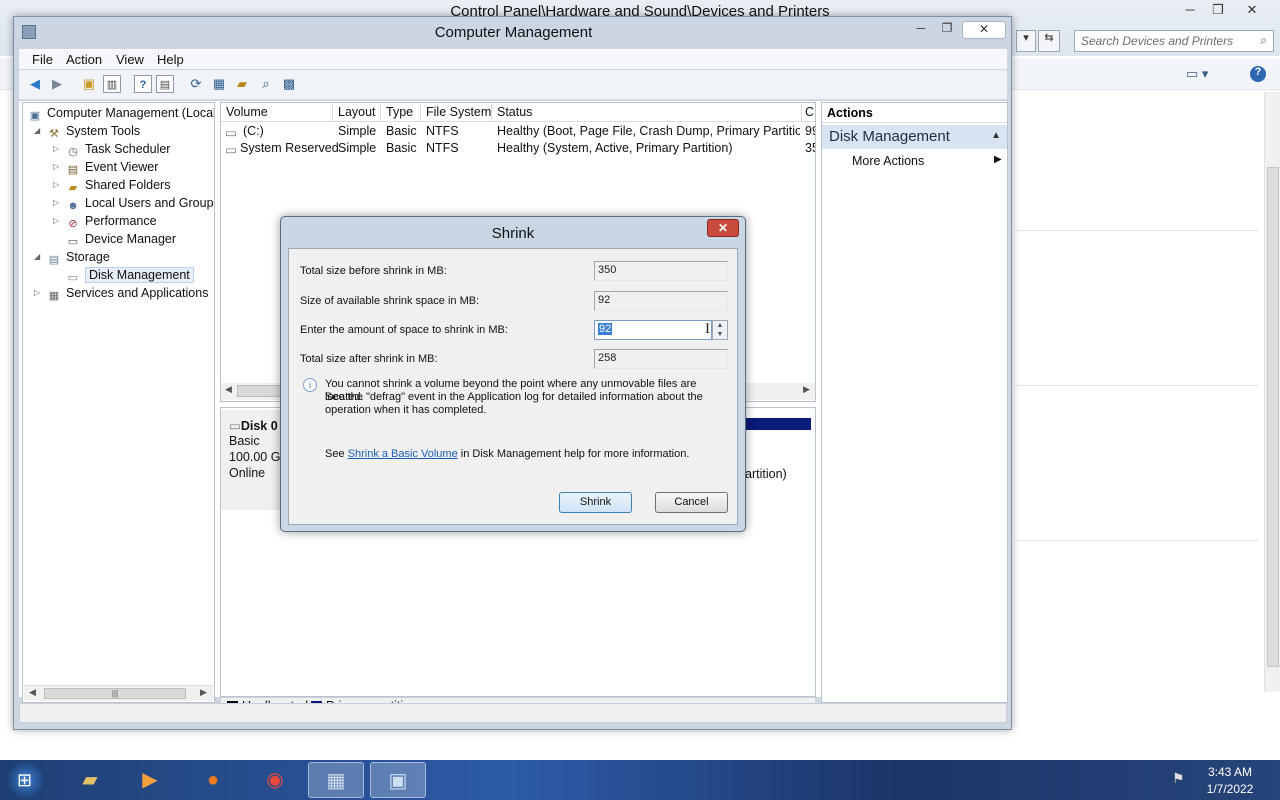 This screenshot has height=800, width=1280. What do you see at coordinates (57, 84) in the screenshot?
I see `forward-icon: ▶` at bounding box center [57, 84].